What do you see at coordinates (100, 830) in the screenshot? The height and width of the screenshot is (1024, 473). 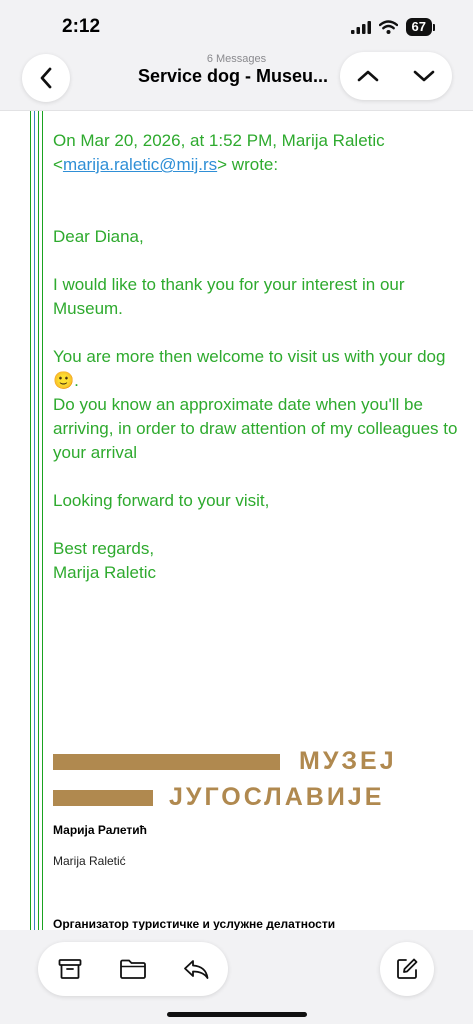 I see `signature-name-cyrillic: Марија Ралетић` at bounding box center [100, 830].